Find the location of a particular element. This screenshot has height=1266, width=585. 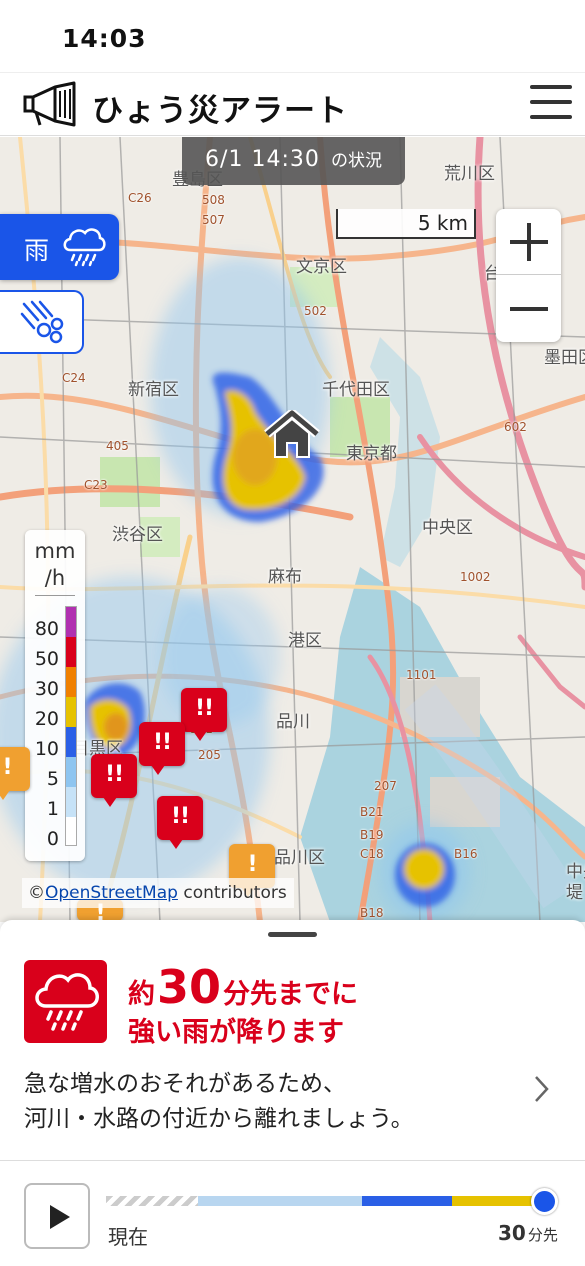

timeline-slider-knob is located at coordinates (544, 1201).